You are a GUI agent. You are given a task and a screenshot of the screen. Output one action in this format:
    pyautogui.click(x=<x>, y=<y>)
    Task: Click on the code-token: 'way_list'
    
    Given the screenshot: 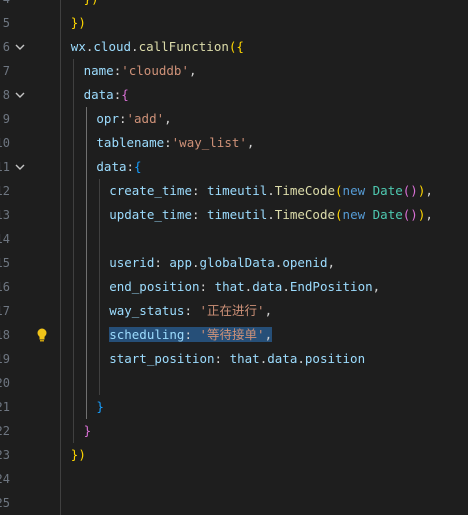 What is the action you would take?
    pyautogui.click(x=209, y=142)
    